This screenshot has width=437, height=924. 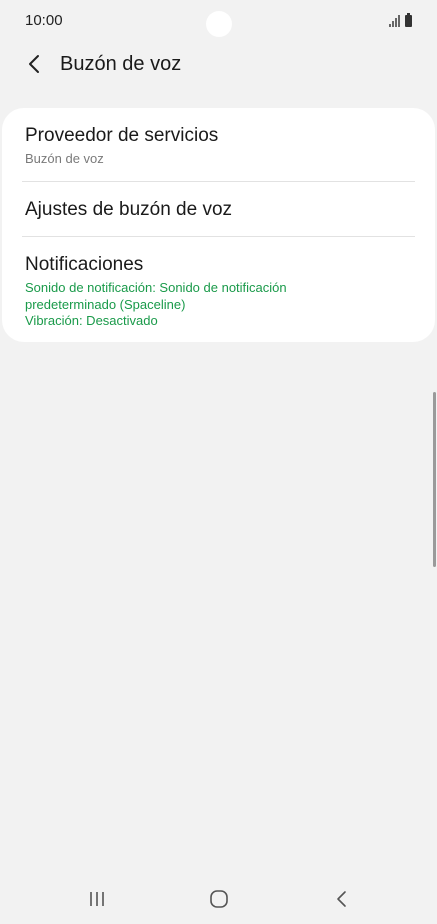 I want to click on settings-item-service-provider: Proveedor de servicios Buzón de voz, so click(x=220, y=145).